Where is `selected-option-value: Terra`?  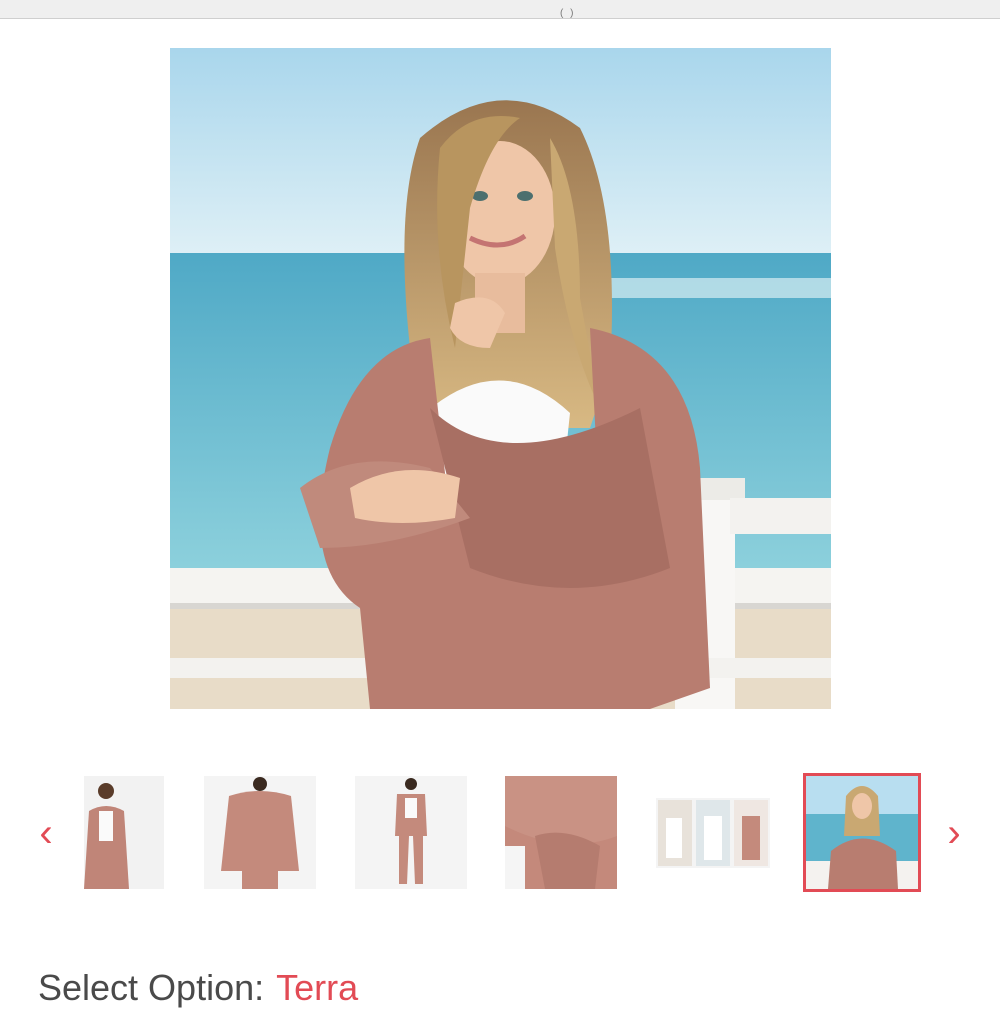 selected-option-value: Terra is located at coordinates (317, 987).